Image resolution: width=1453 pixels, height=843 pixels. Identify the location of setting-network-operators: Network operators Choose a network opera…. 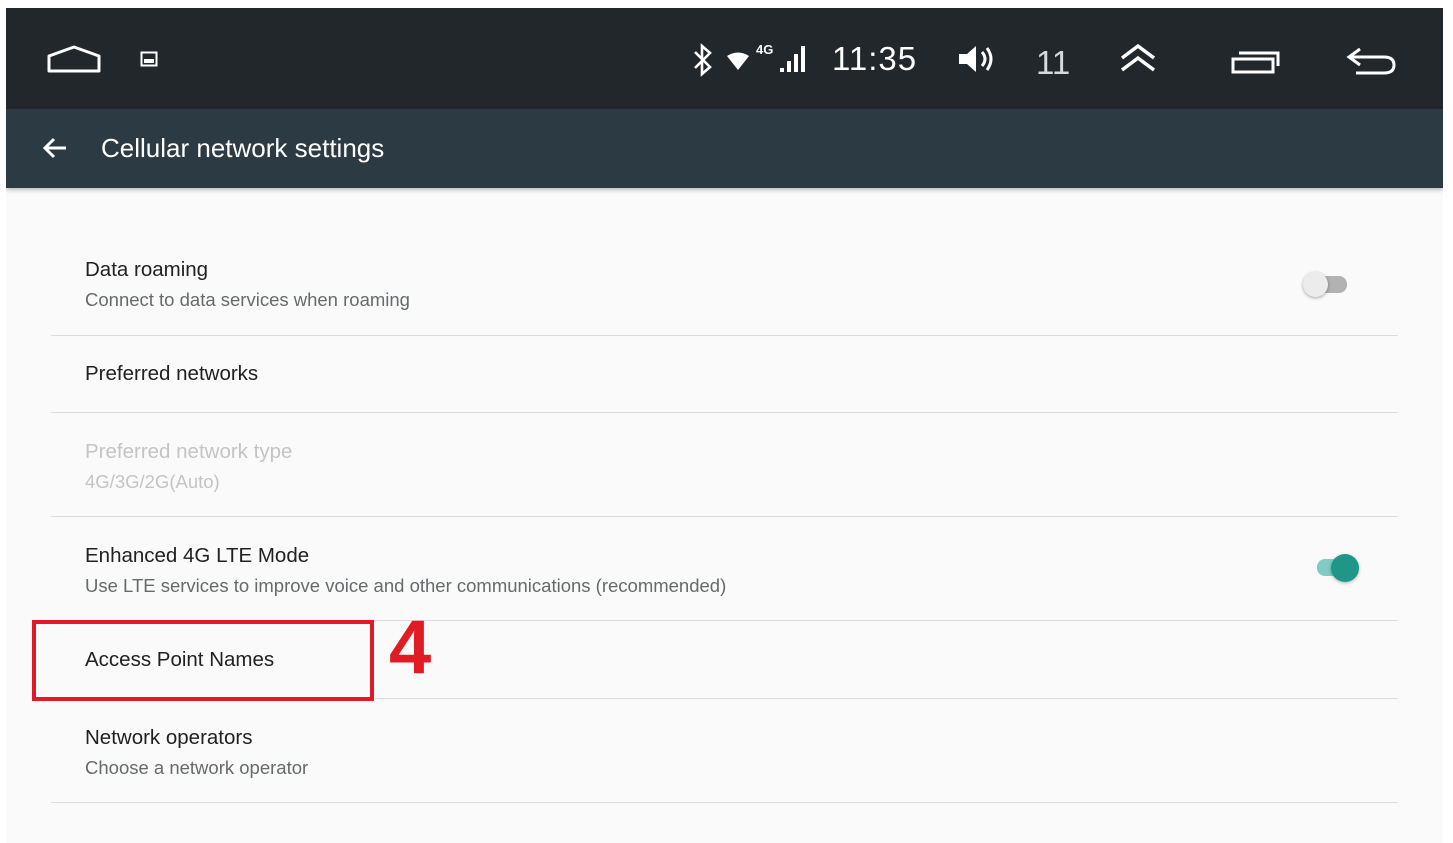
(724, 751).